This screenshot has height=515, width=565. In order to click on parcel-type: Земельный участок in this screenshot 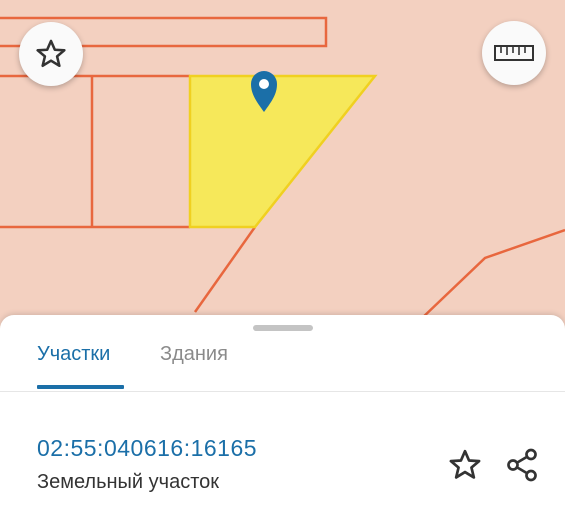, I will do `click(128, 482)`.